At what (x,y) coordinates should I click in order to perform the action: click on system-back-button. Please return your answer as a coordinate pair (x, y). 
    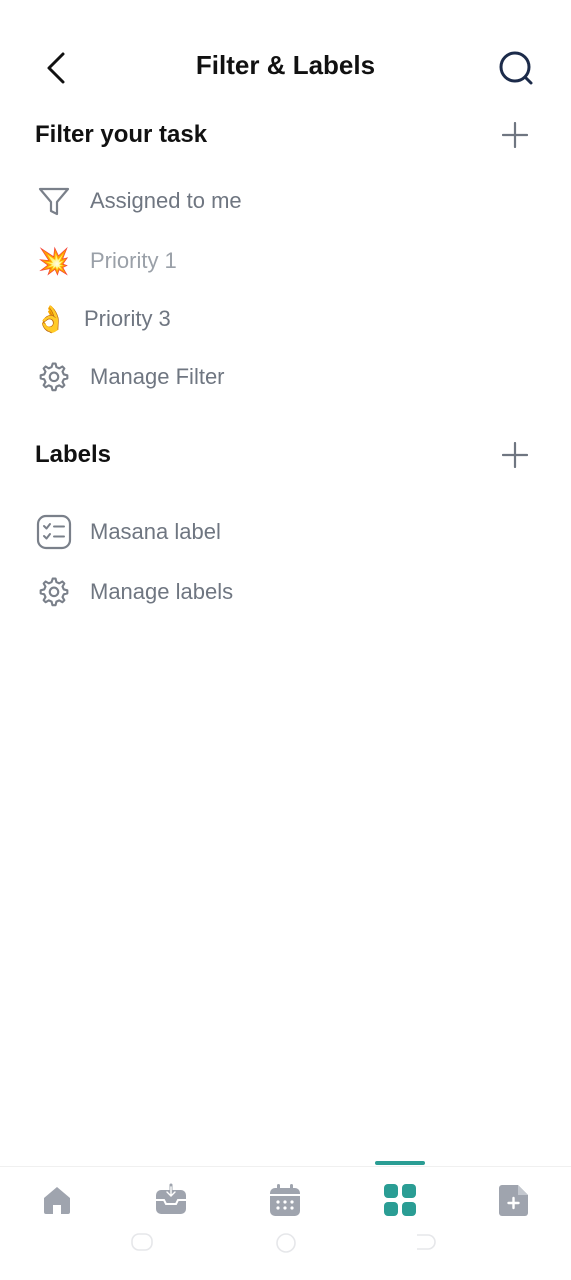
    Looking at the image, I should click on (426, 1242).